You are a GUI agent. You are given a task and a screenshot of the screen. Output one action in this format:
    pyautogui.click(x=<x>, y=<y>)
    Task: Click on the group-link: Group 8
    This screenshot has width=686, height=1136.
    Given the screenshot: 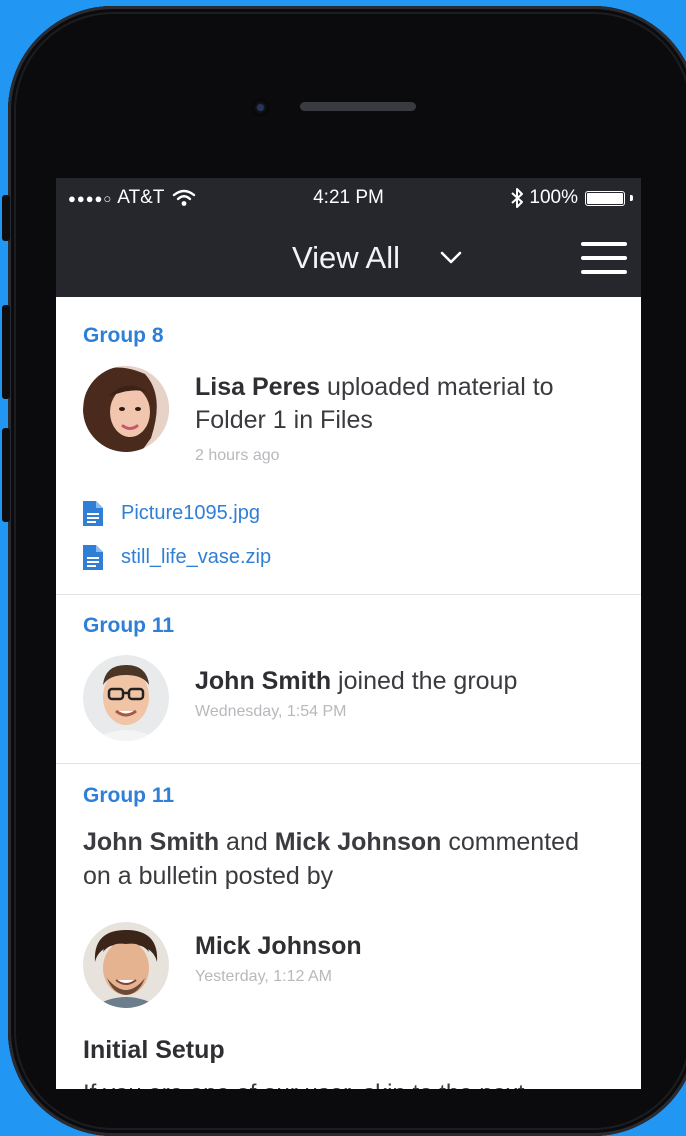 What is the action you would take?
    pyautogui.click(x=123, y=336)
    